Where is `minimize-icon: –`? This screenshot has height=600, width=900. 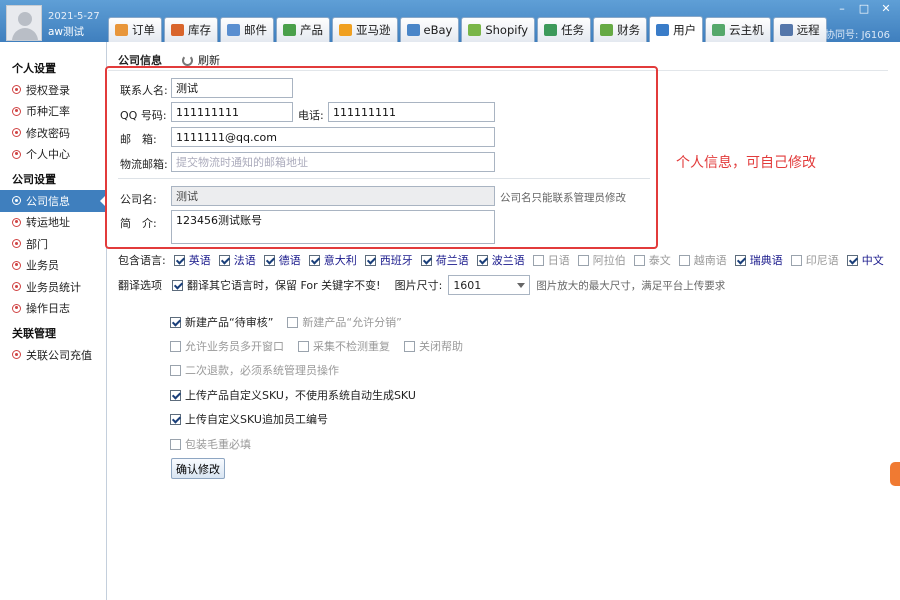 minimize-icon: – is located at coordinates (842, 8).